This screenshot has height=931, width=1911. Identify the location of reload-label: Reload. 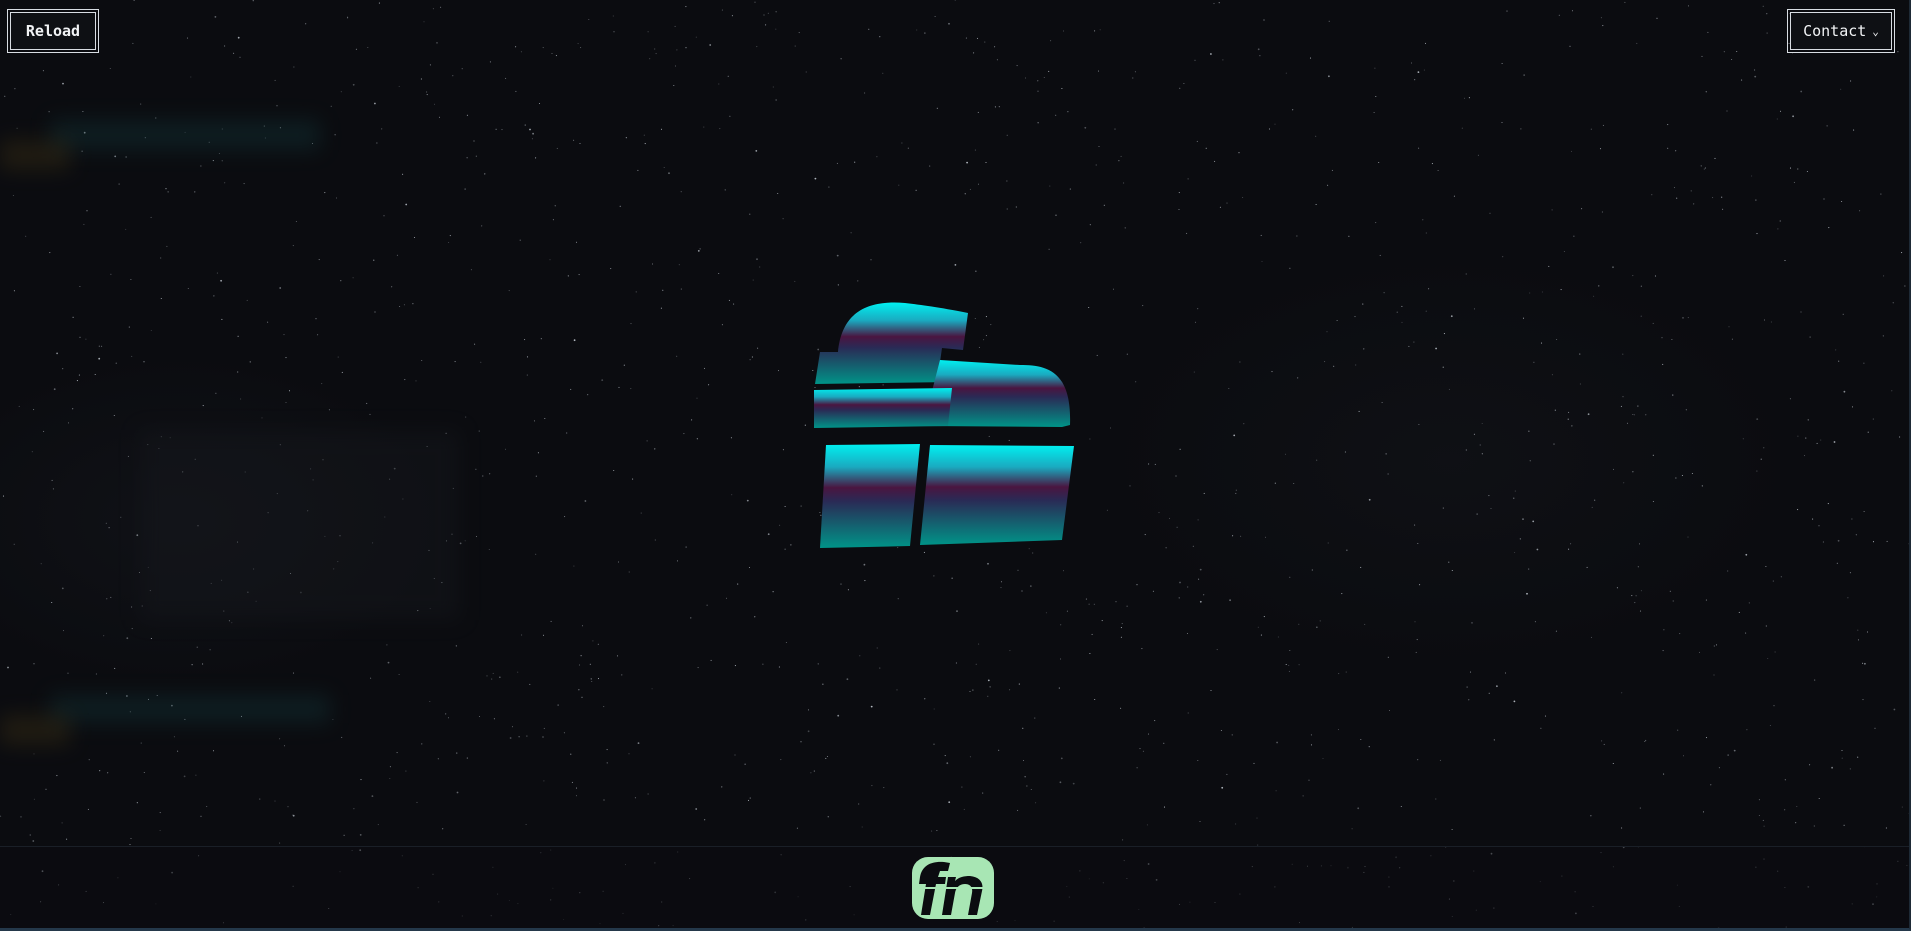
(53, 31).